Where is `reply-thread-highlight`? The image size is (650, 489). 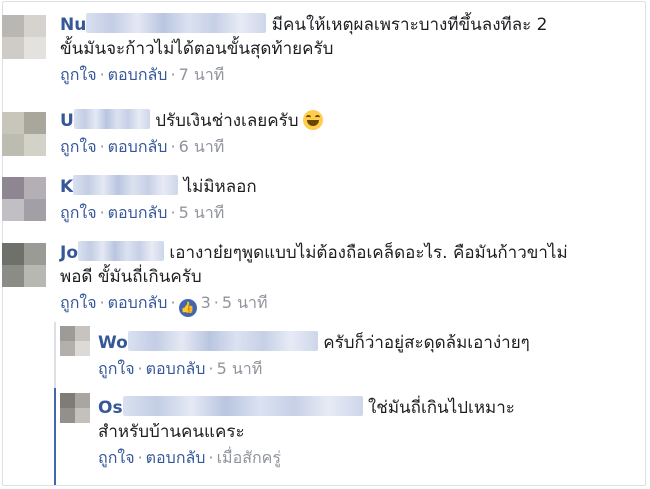
reply-thread-highlight is located at coordinates (55, 436).